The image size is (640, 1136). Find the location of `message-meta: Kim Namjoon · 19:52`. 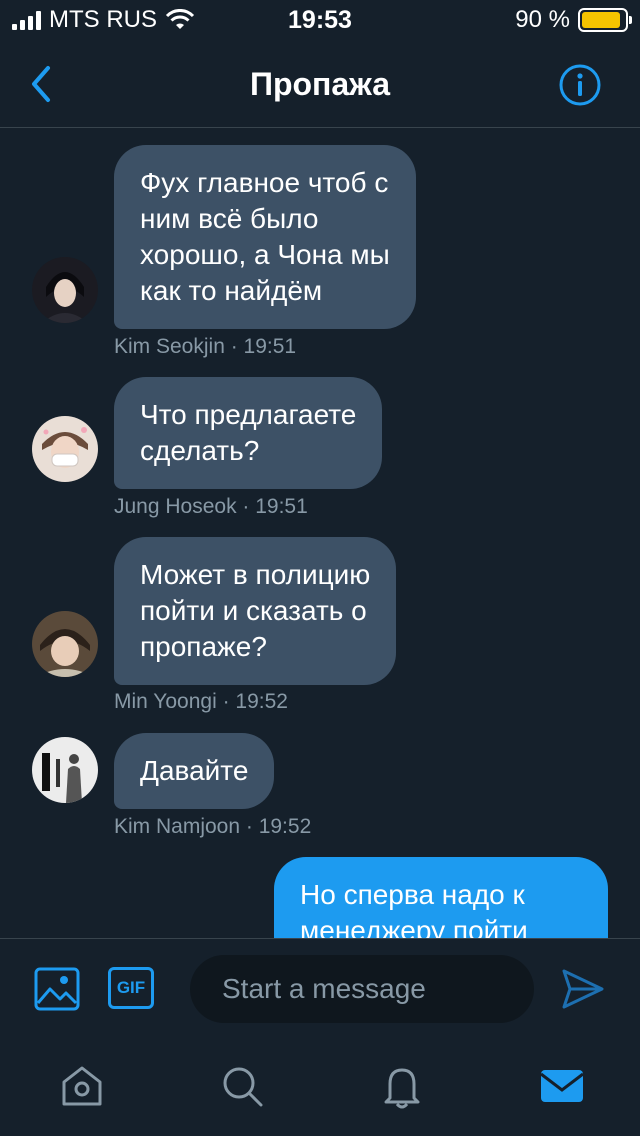

message-meta: Kim Namjoon · 19:52 is located at coordinates (213, 826).